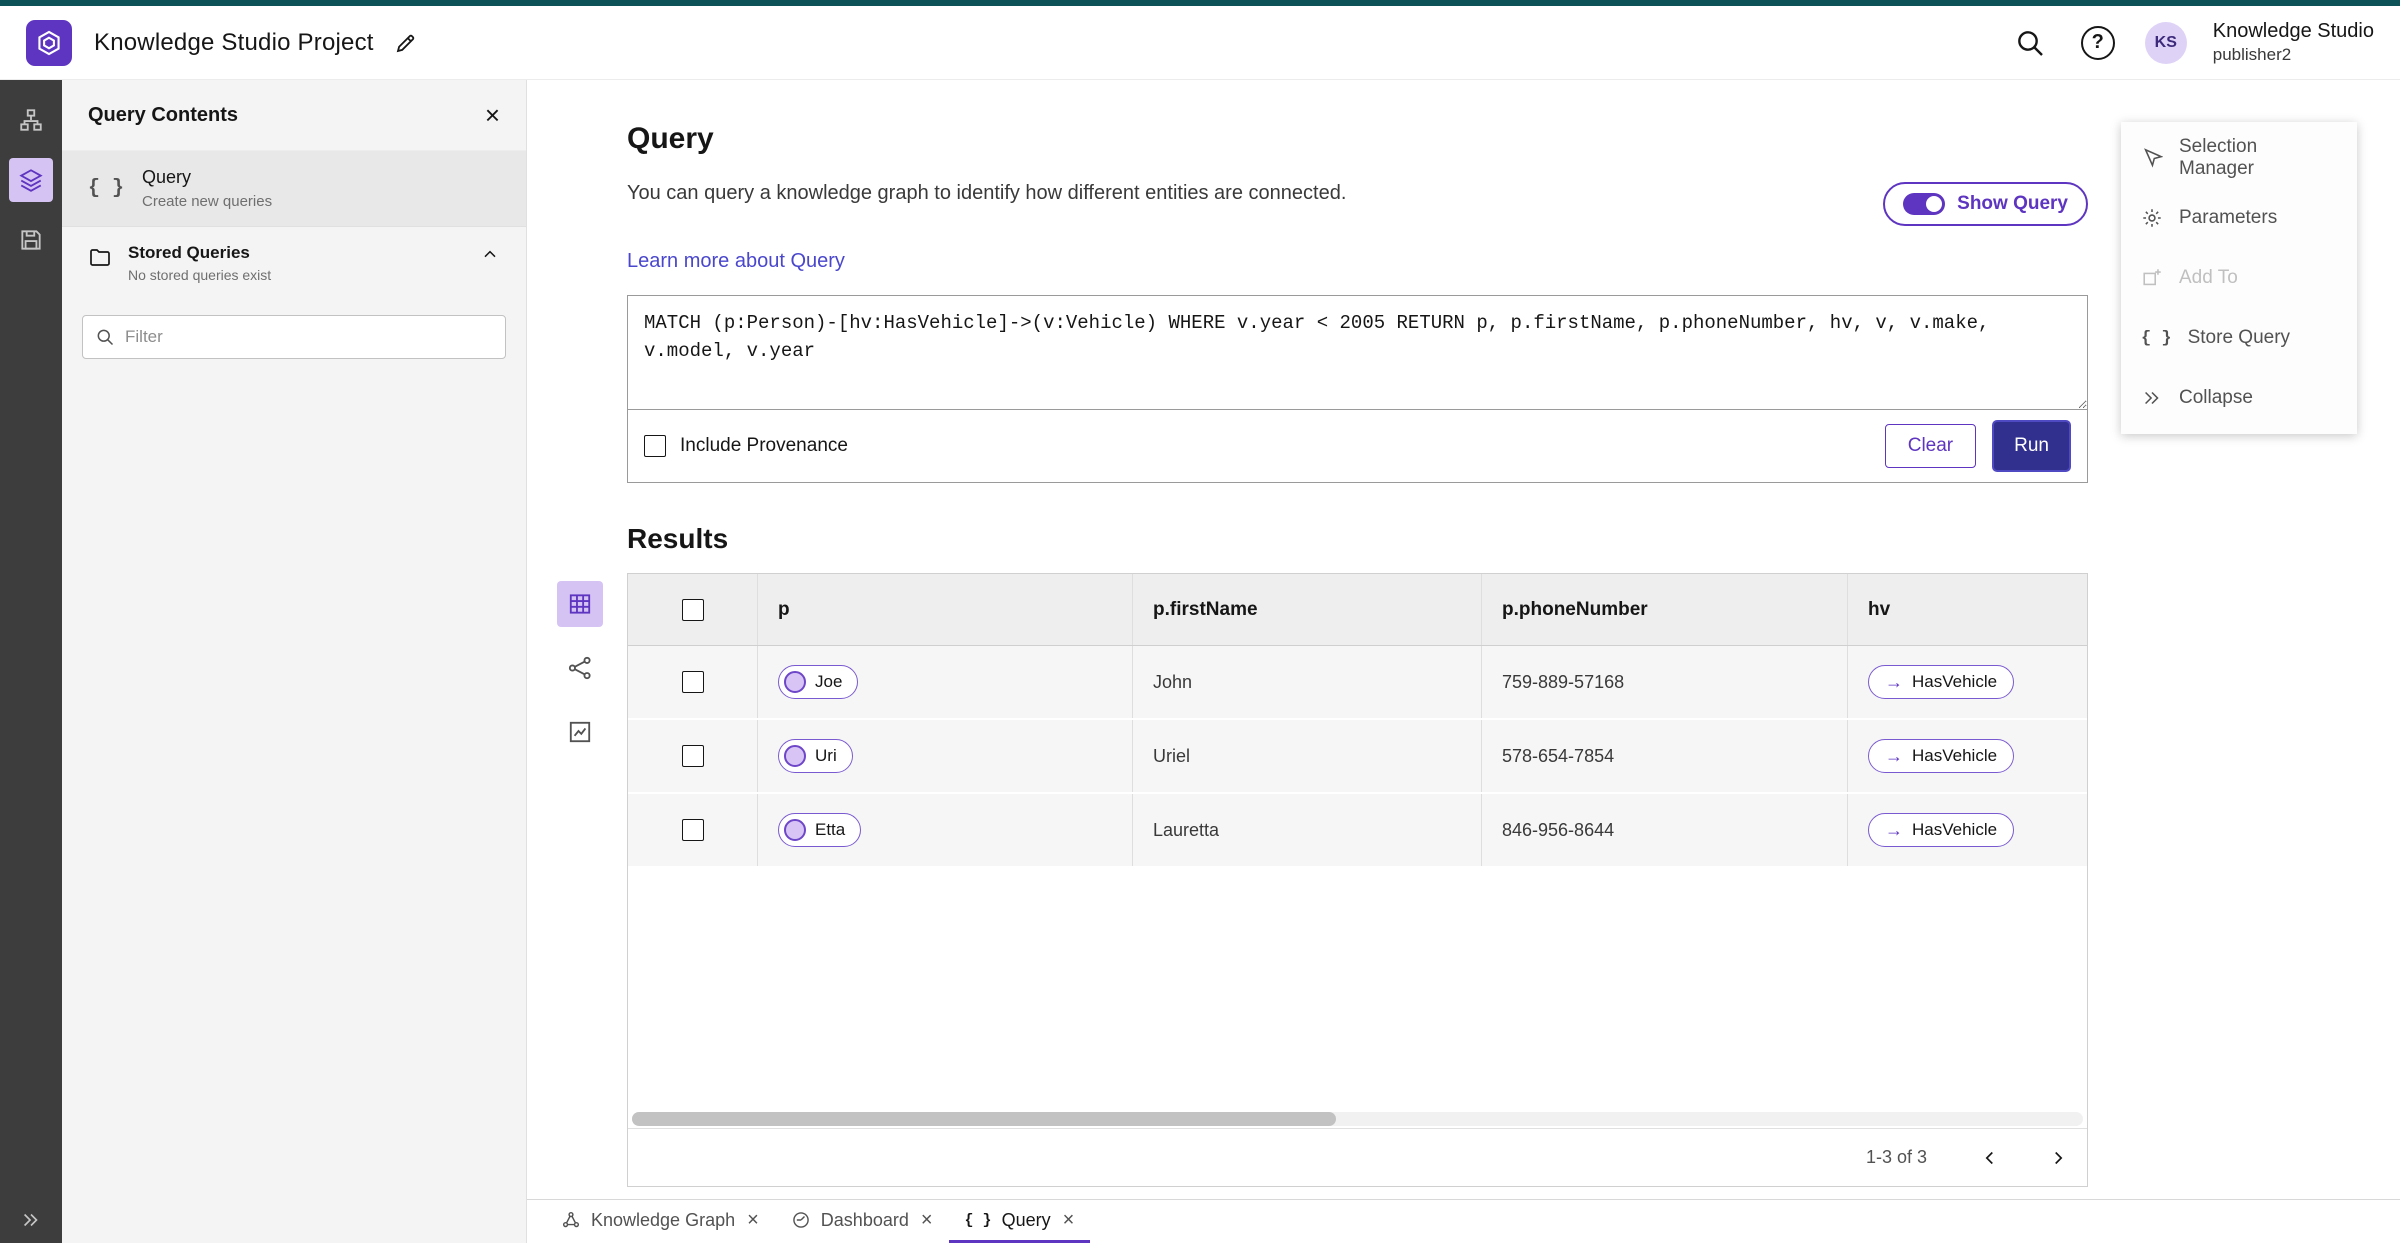  What do you see at coordinates (1357, 1157) in the screenshot?
I see `table-pagination: 1-3 of 3` at bounding box center [1357, 1157].